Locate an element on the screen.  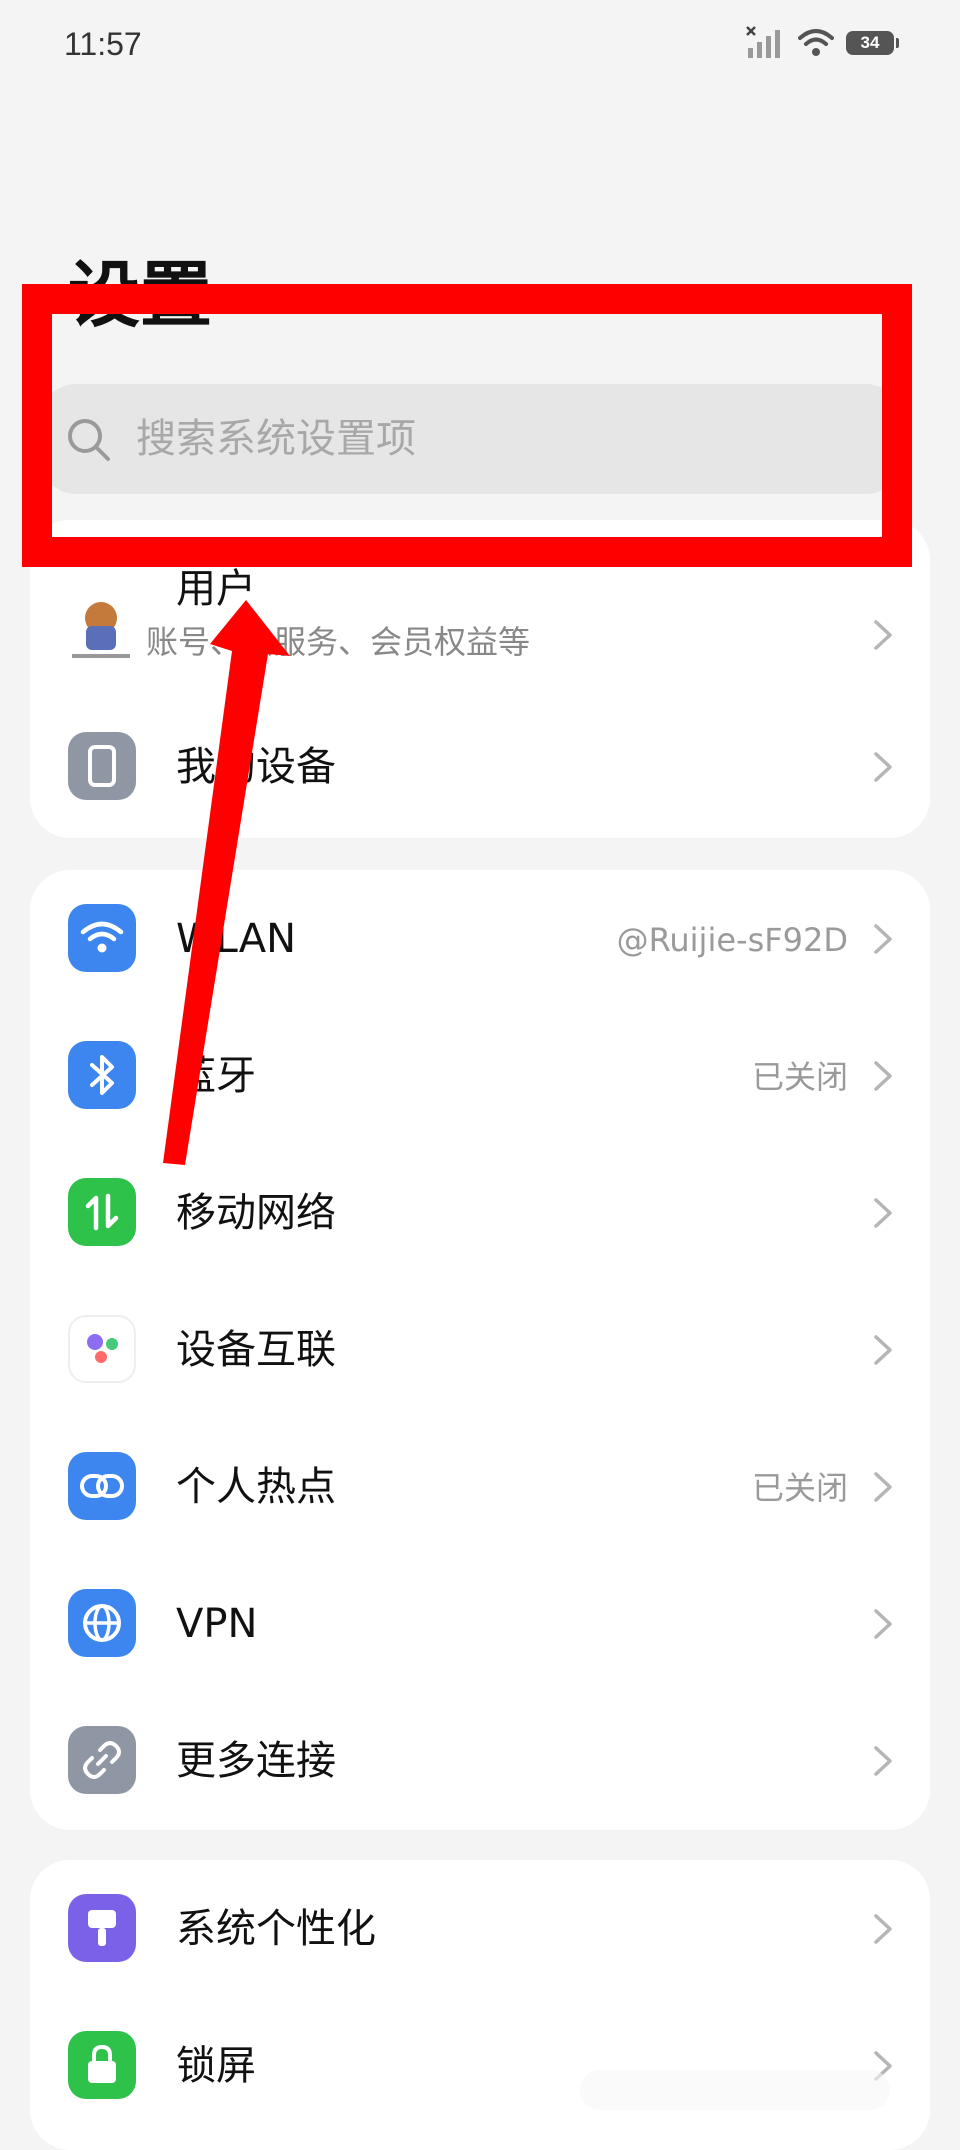
item-label: VPN is located at coordinates (217, 1624).